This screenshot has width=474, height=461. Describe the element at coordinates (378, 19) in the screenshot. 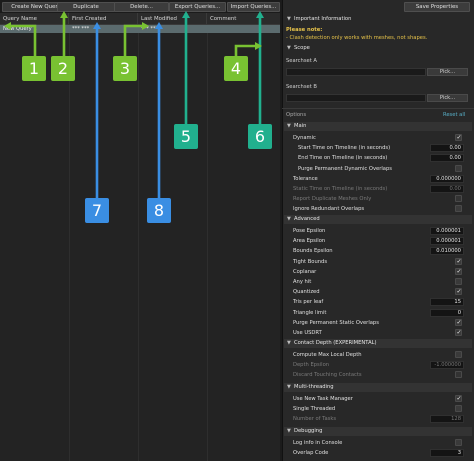

I see `important-info-header: ▼ Important Information` at that location.